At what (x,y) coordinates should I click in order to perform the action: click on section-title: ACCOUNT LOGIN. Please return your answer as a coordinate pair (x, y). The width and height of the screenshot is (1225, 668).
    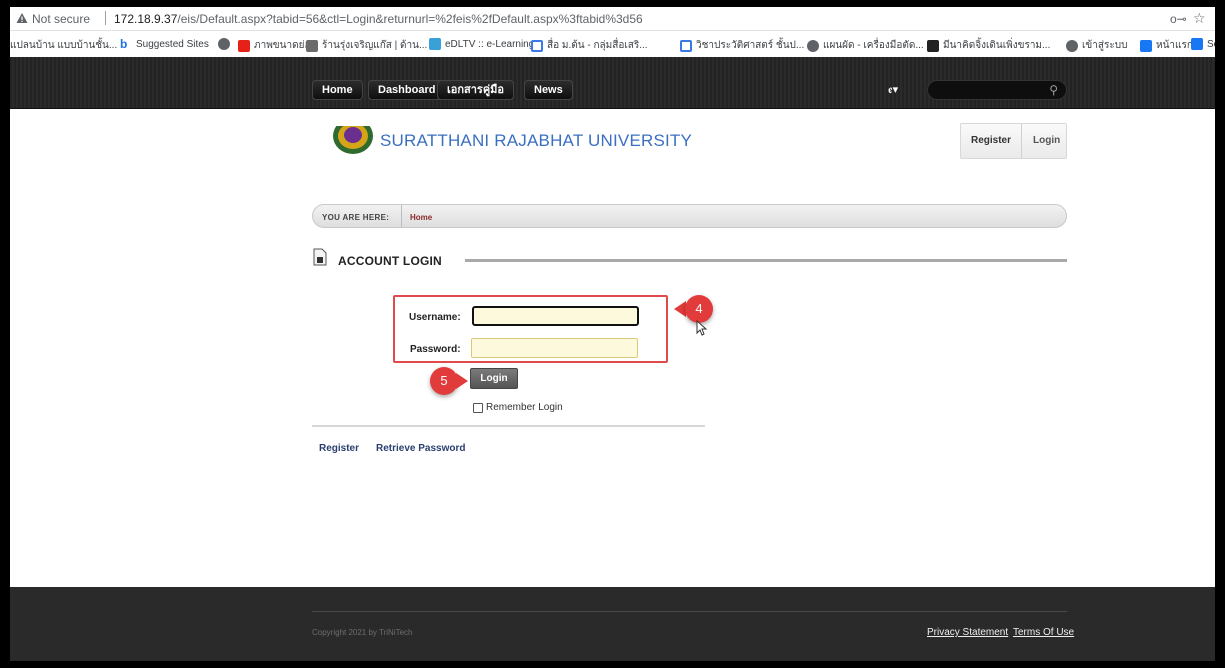
    Looking at the image, I should click on (390, 261).